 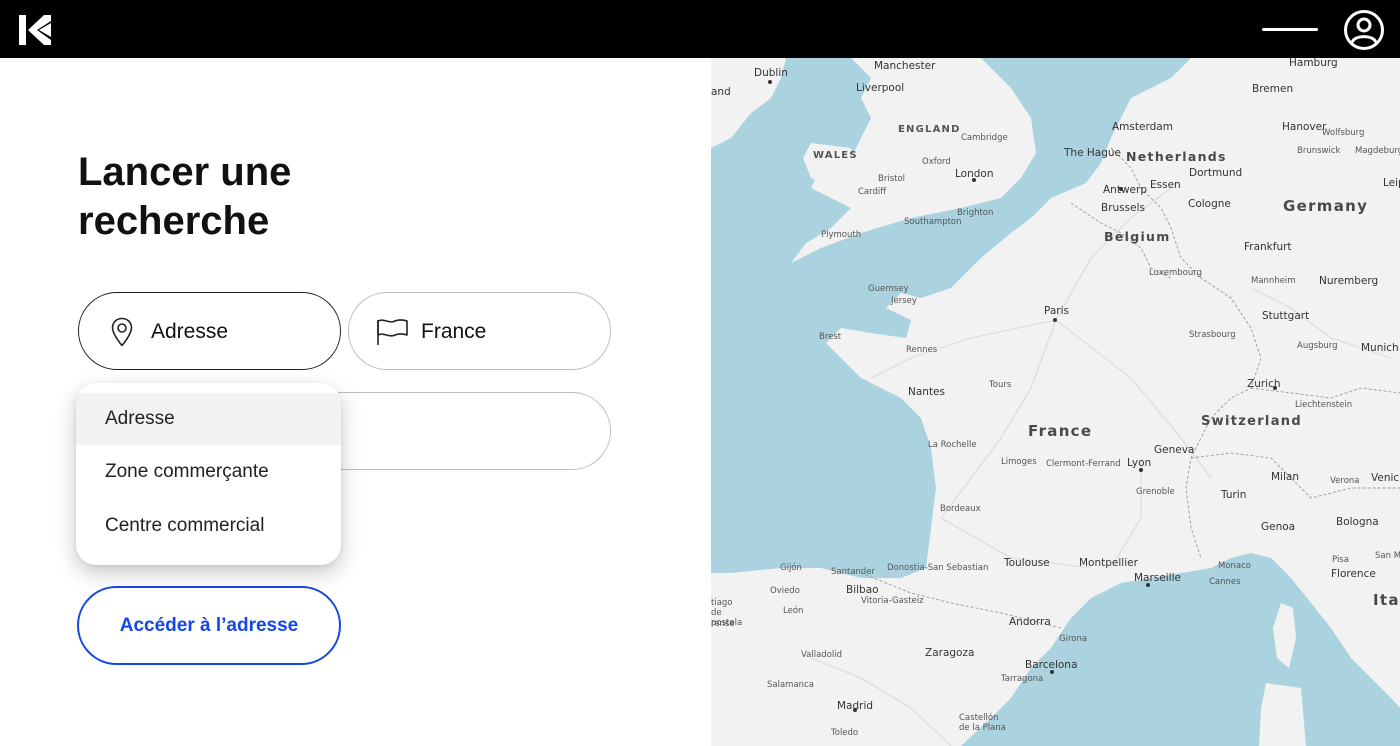 I want to click on map-label-city: Girona, so click(x=1073, y=639).